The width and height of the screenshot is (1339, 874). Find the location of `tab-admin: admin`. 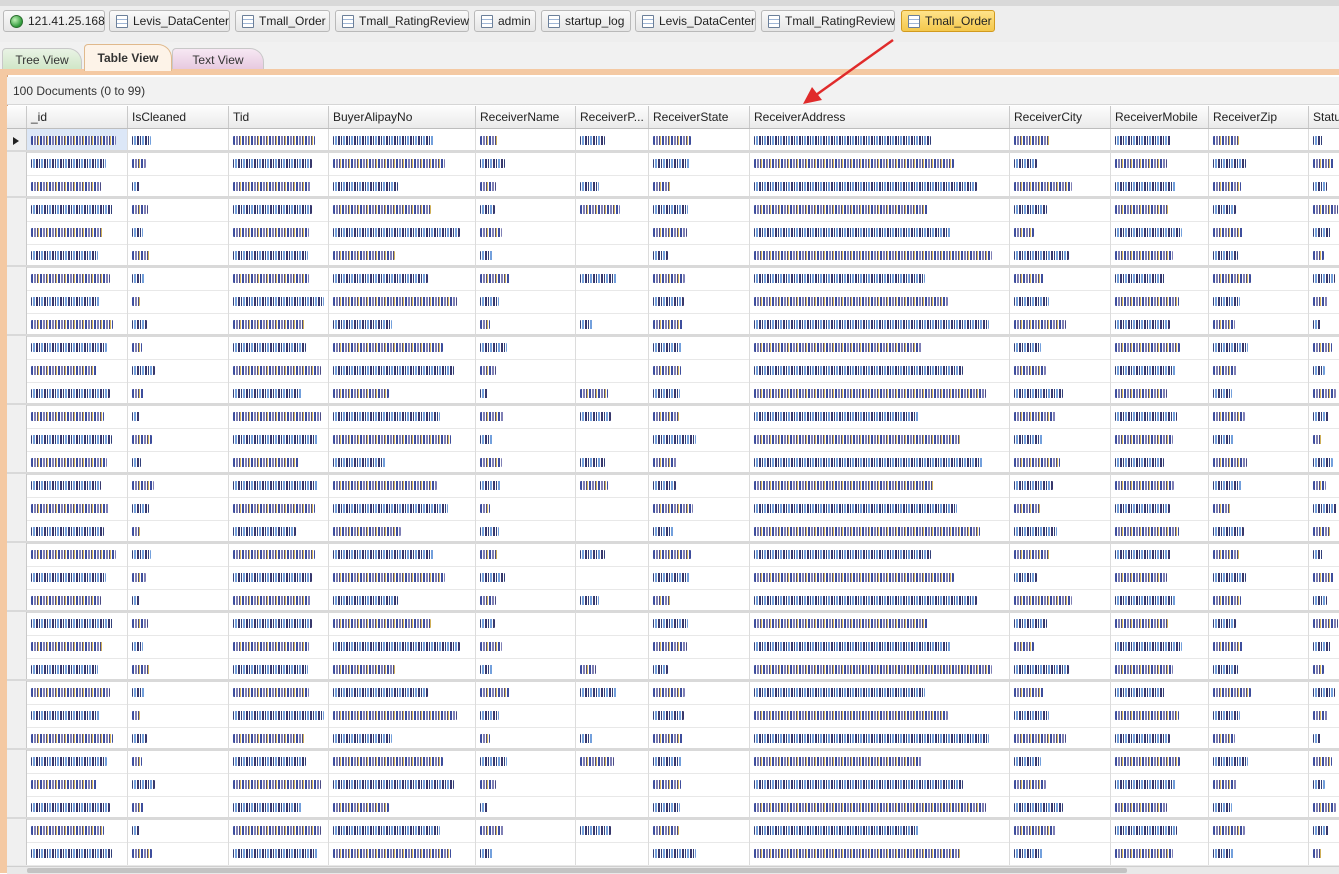

tab-admin: admin is located at coordinates (505, 21).